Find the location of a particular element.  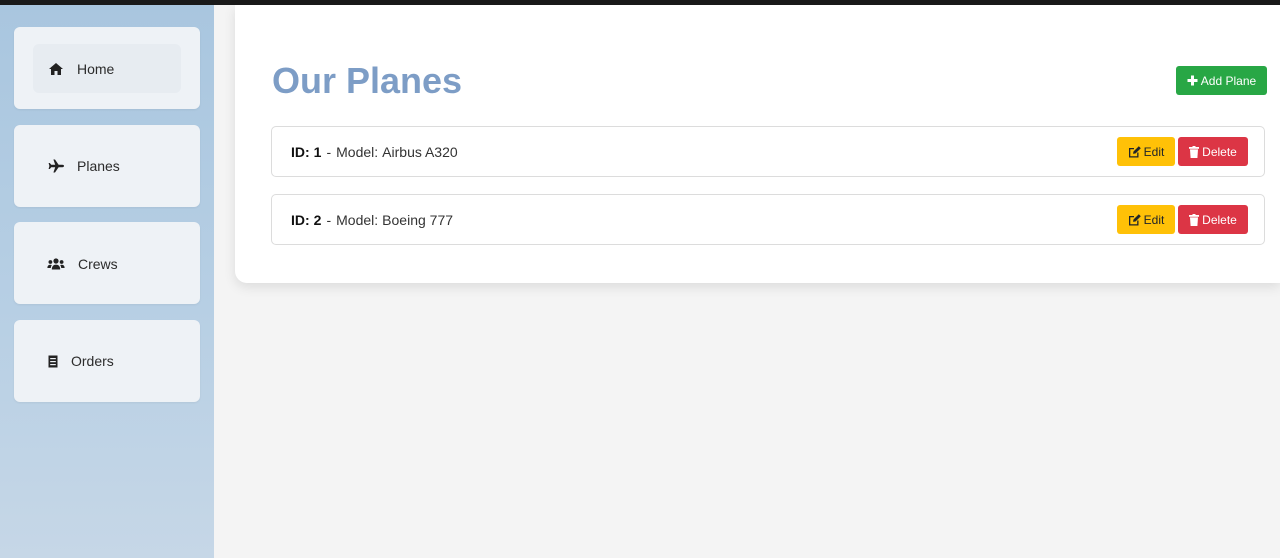

list-item: ID: 1 - Model: Airbus A320 Edit Delete is located at coordinates (768, 151).